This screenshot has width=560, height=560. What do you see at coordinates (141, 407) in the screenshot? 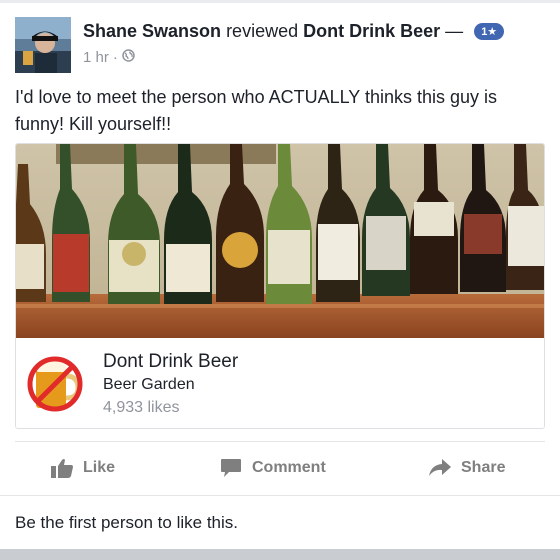
I see `page-like-count: 4,933 likes` at bounding box center [141, 407].